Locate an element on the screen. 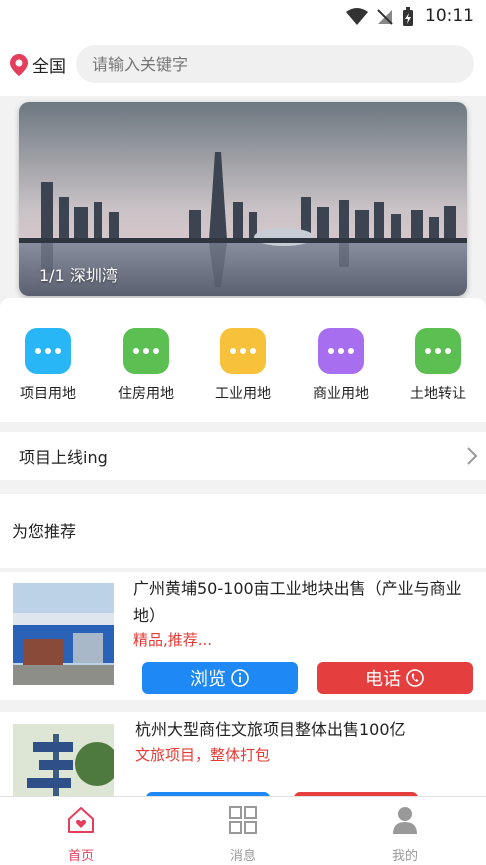  user-icon is located at coordinates (405, 820).